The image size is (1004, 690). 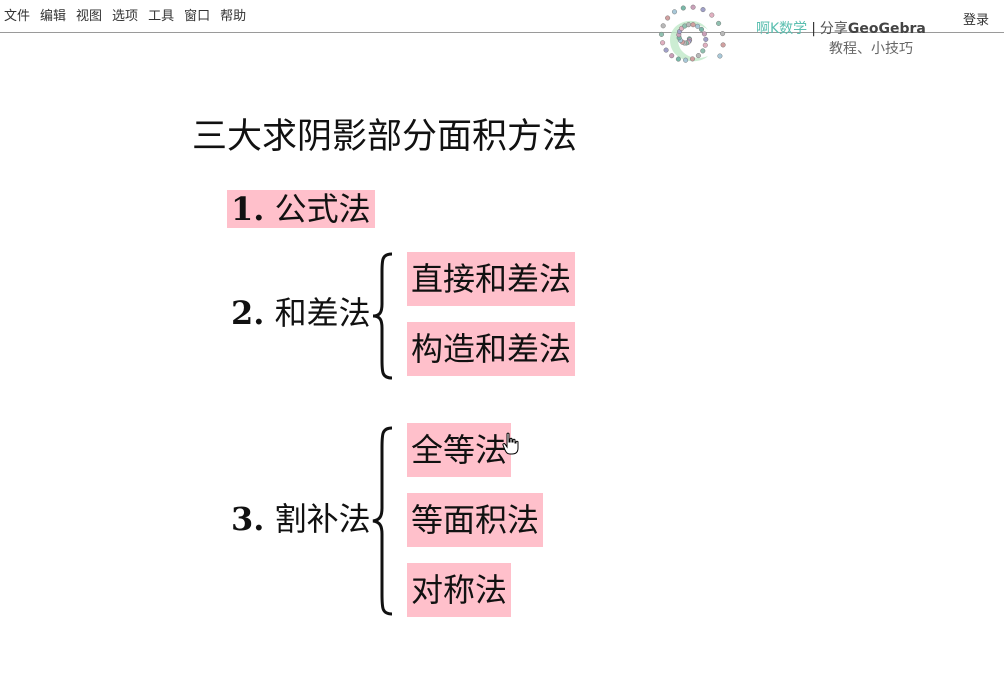 I want to click on method-1-number: 1., so click(x=248, y=209).